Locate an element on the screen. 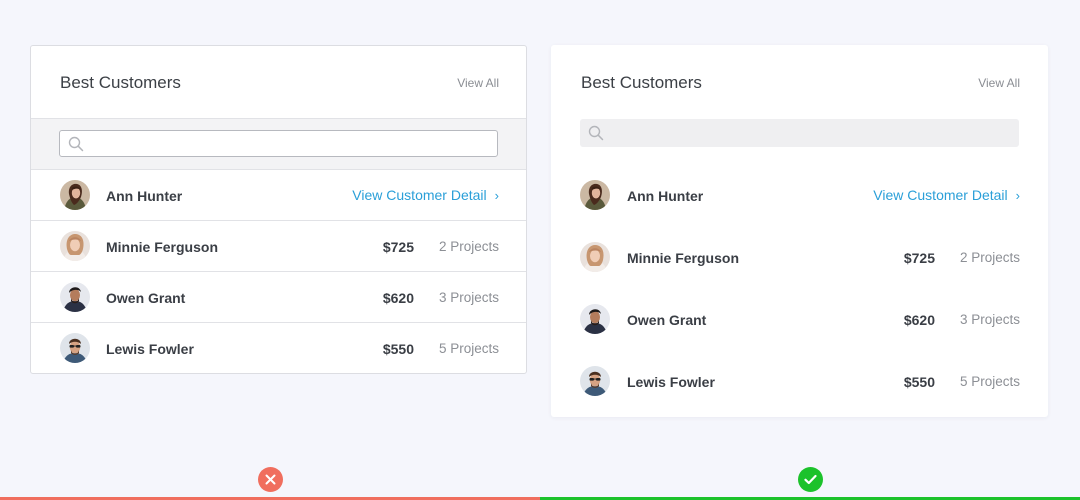 Image resolution: width=1080 pixels, height=500 pixels. good-badge is located at coordinates (810, 479).